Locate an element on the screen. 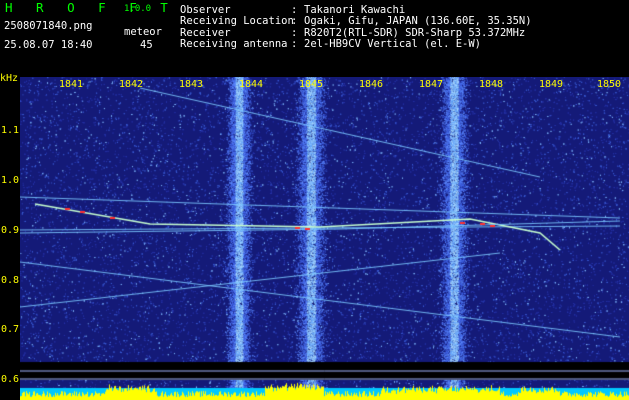 This screenshot has width=629, height=400. capture-datetime: 25.08.07 18:40 is located at coordinates (48, 45).